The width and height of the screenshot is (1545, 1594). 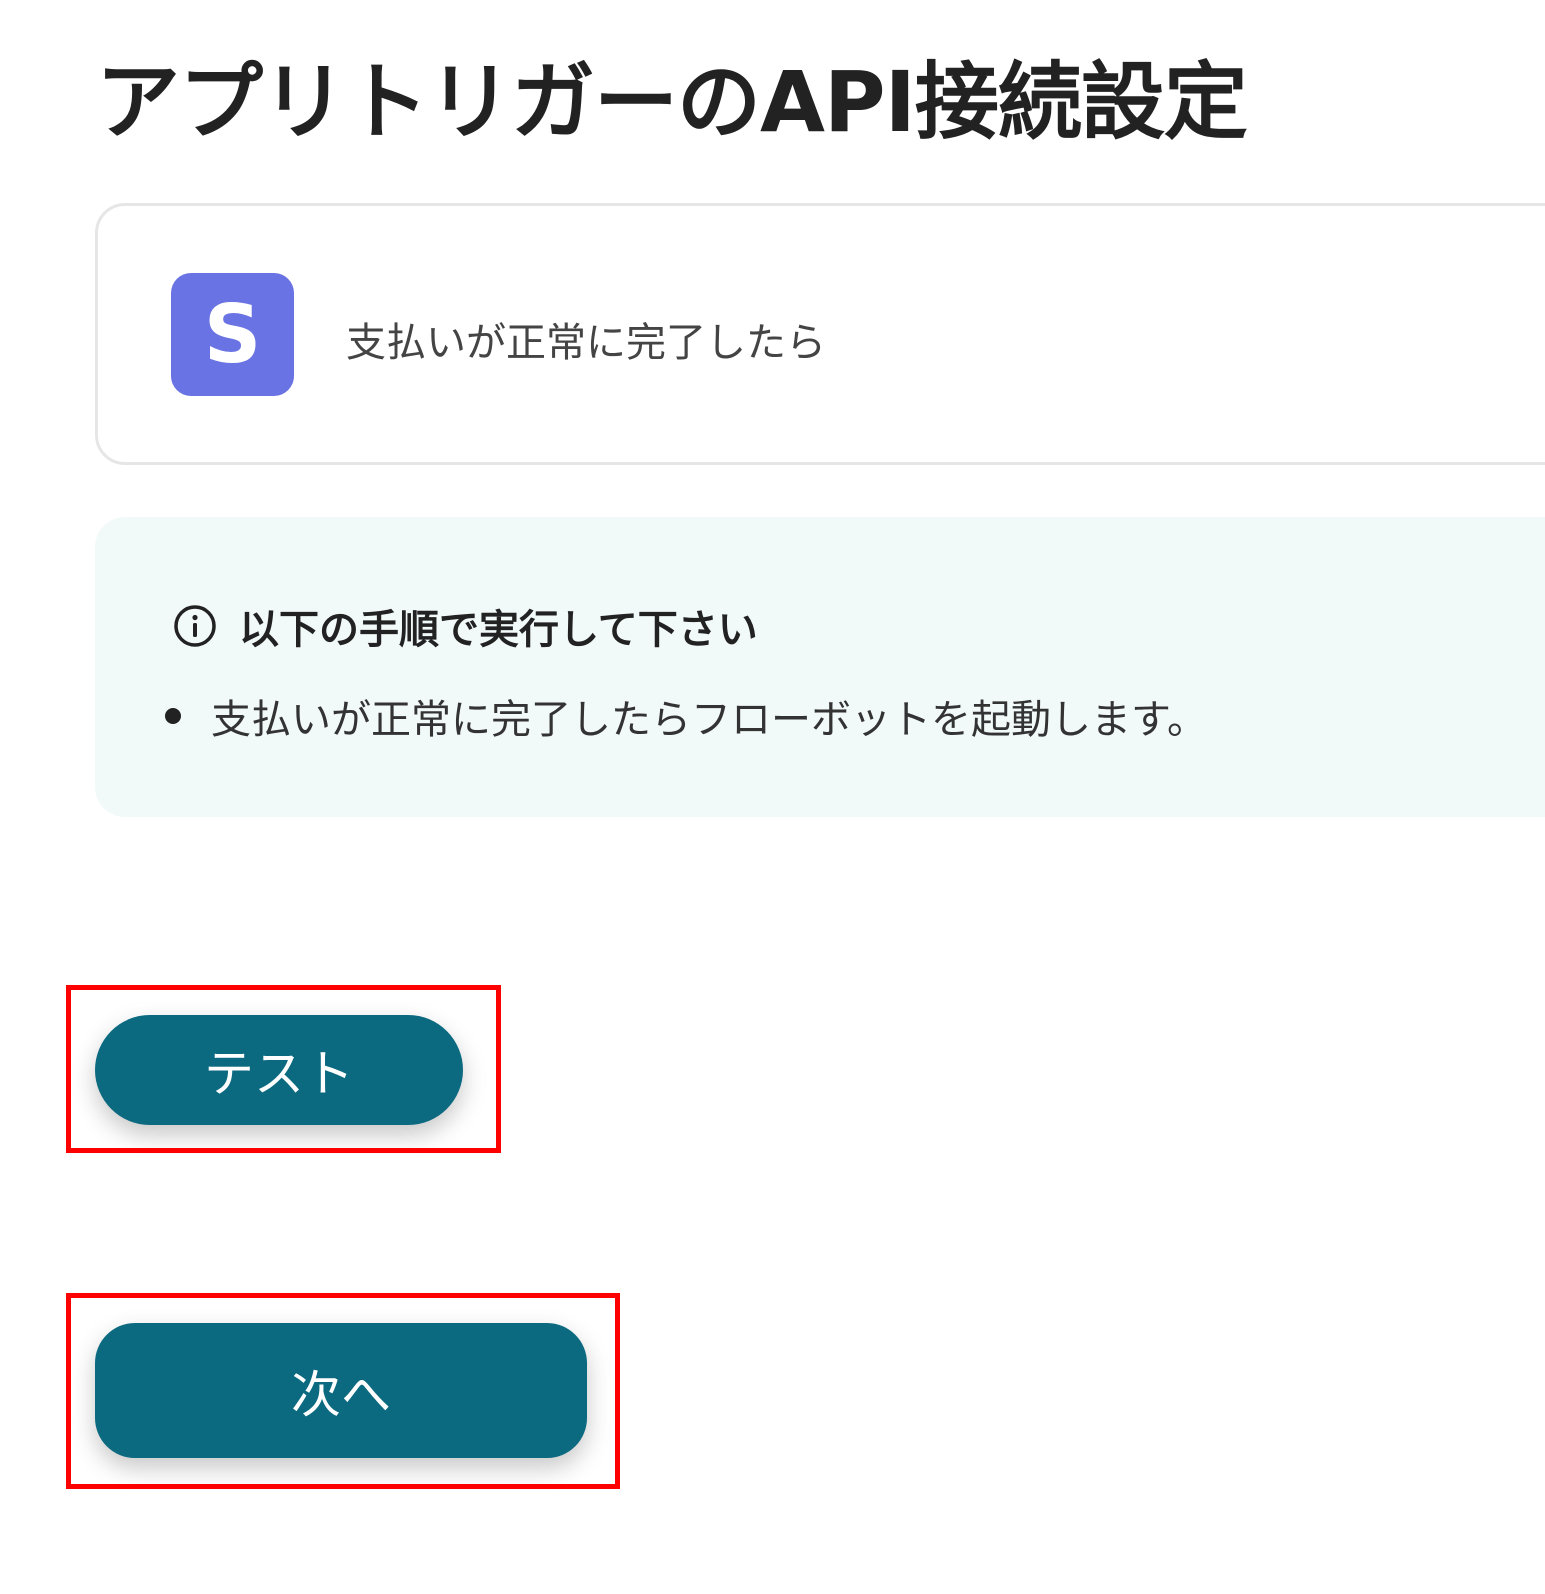 I want to click on list-item: 支払いが正常に完了したらフローボットを起動します。, so click(x=686, y=716).